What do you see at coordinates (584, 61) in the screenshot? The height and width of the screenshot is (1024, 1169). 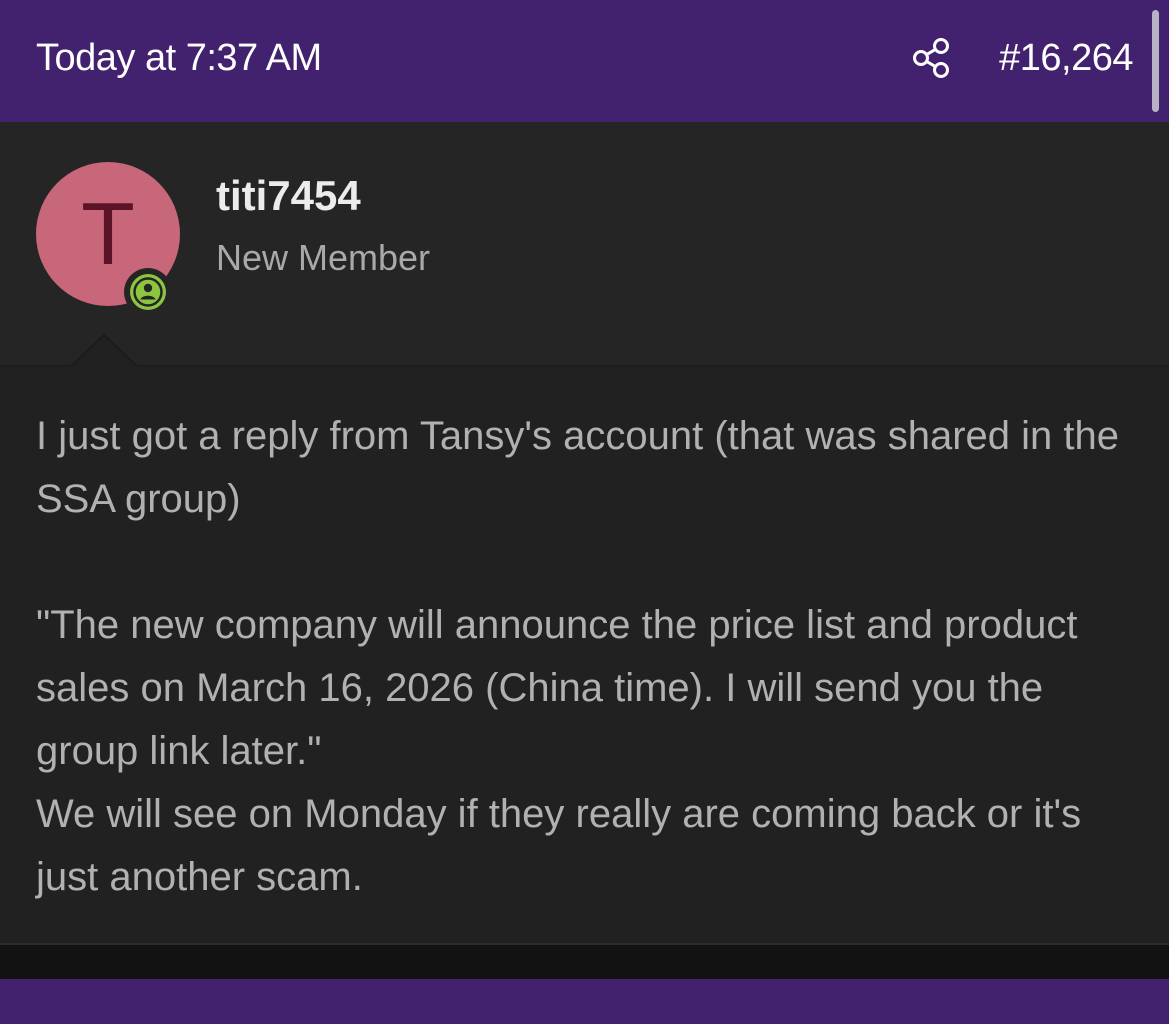 I see `post-header: Today at 7:37 AM #16,264` at bounding box center [584, 61].